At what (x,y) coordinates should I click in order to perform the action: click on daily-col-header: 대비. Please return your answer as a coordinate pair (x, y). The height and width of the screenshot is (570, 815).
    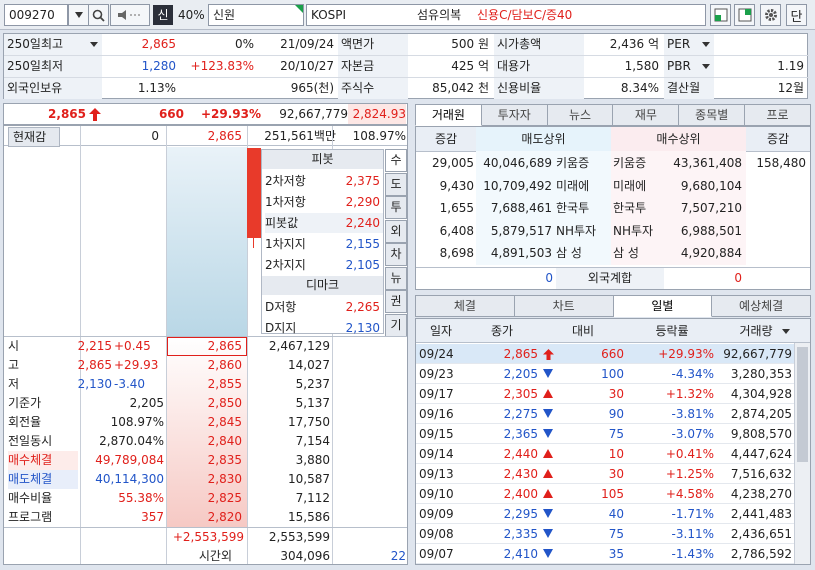
    Looking at the image, I should click on (583, 331).